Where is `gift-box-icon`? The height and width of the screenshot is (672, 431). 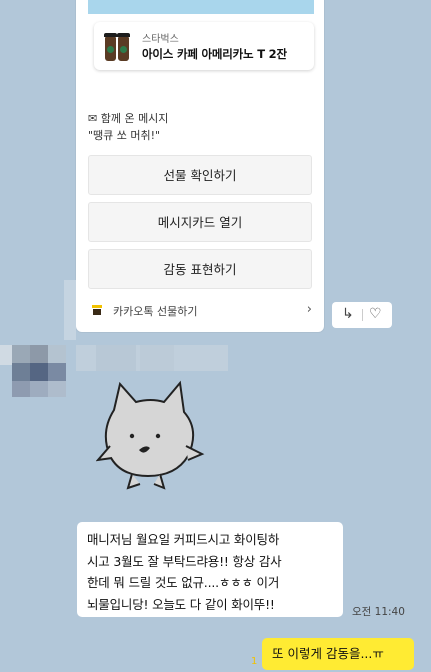 gift-box-icon is located at coordinates (97, 310).